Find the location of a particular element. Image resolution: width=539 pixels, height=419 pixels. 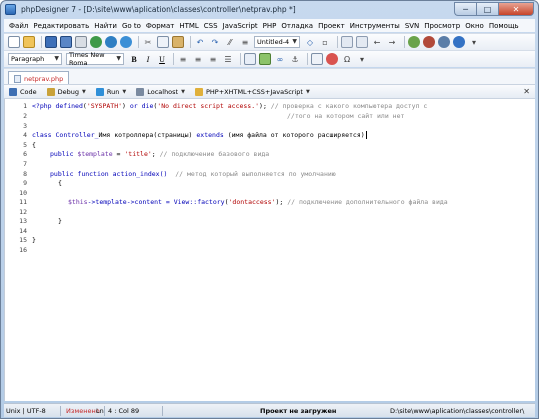

align-center-icon: ≡ is located at coordinates (198, 59).